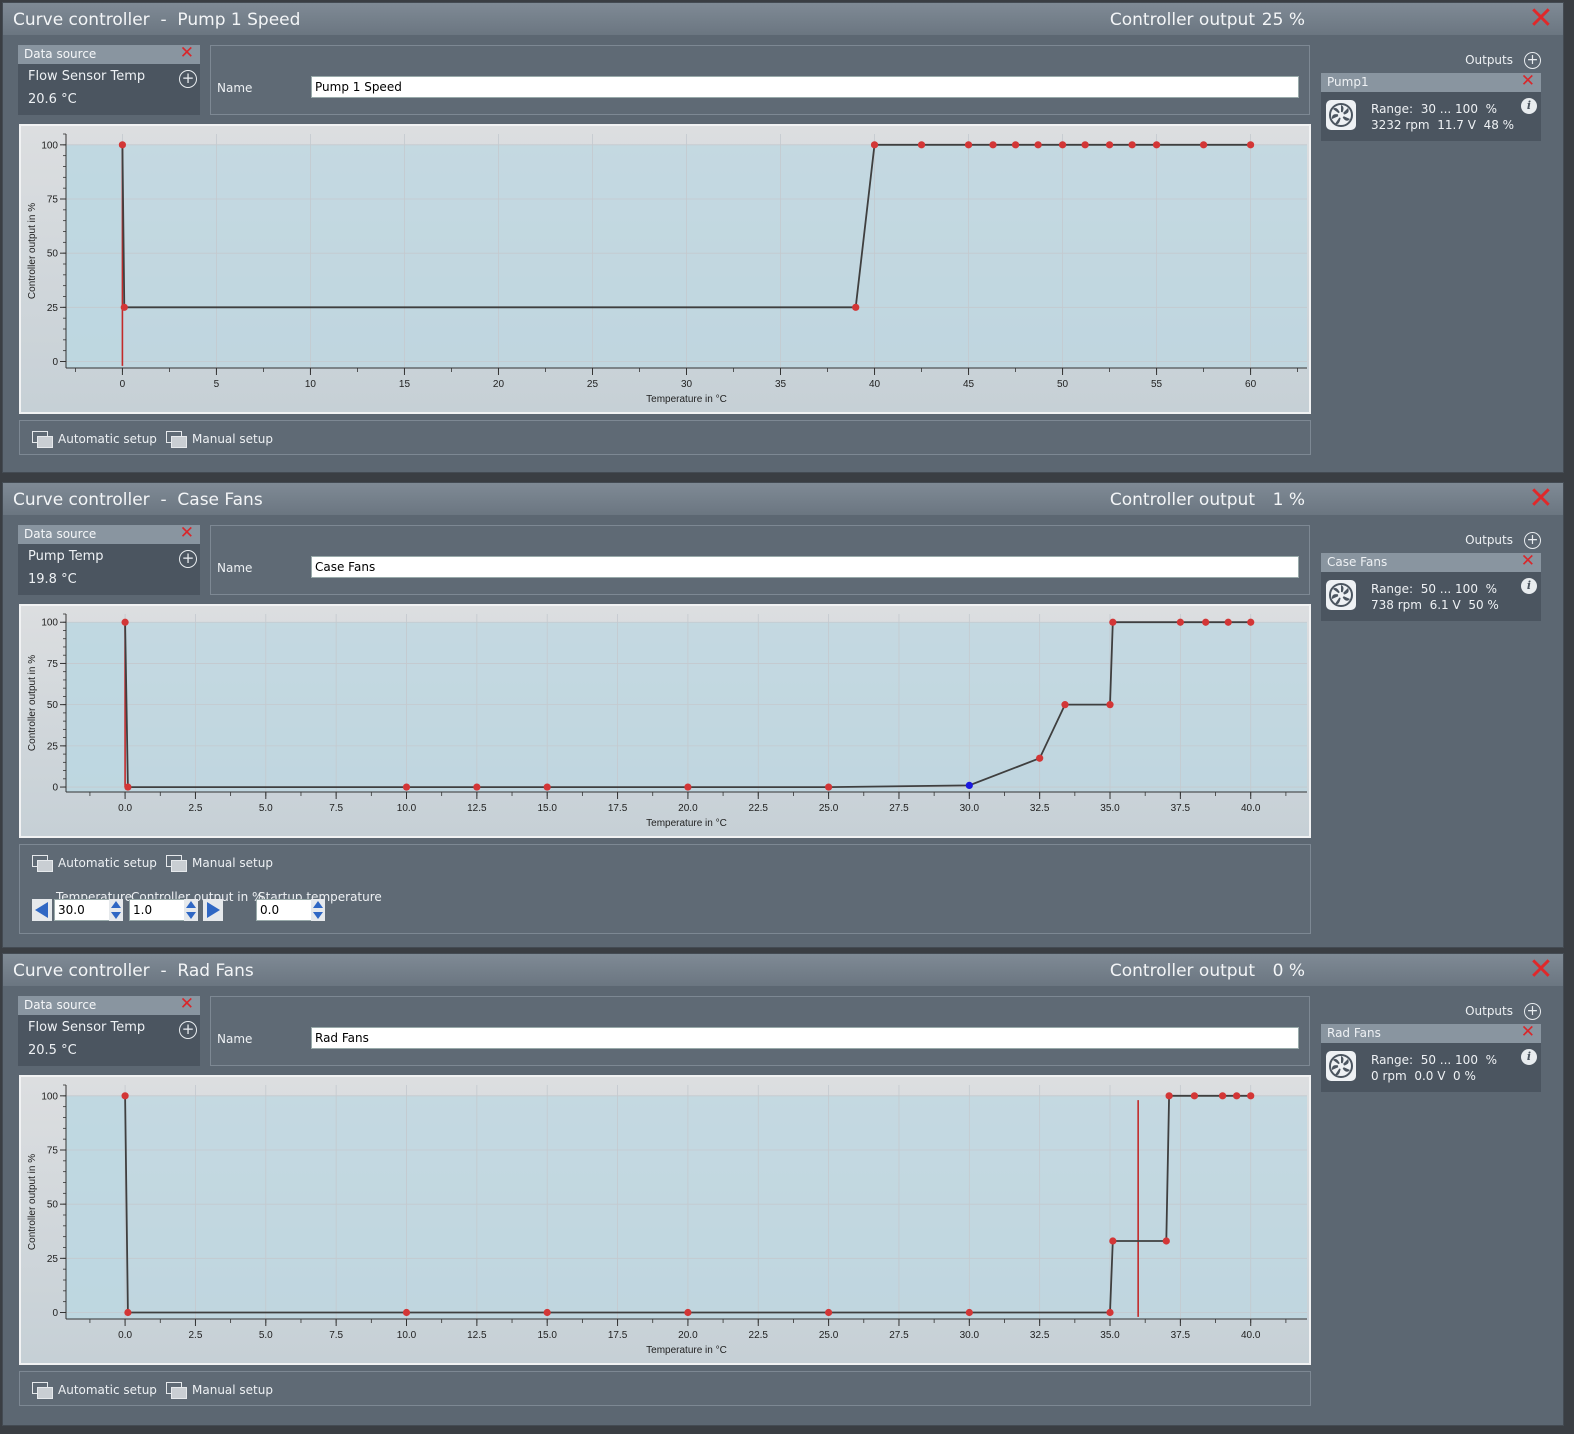  What do you see at coordinates (42, 863) in the screenshot?
I see `window-icon` at bounding box center [42, 863].